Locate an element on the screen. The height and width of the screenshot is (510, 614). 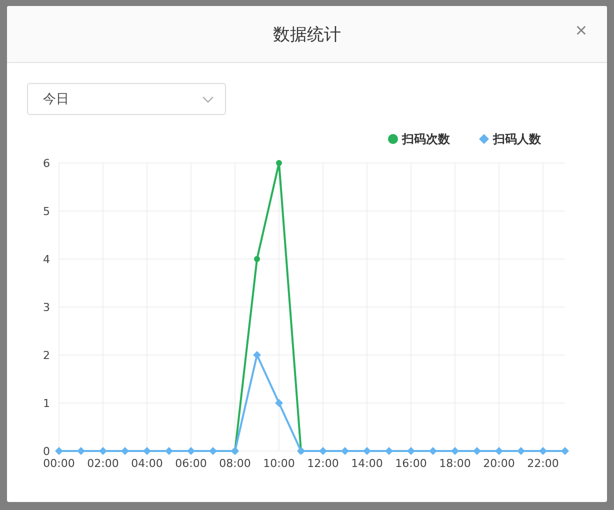
y-axis-label: 0 is located at coordinates (46, 451).